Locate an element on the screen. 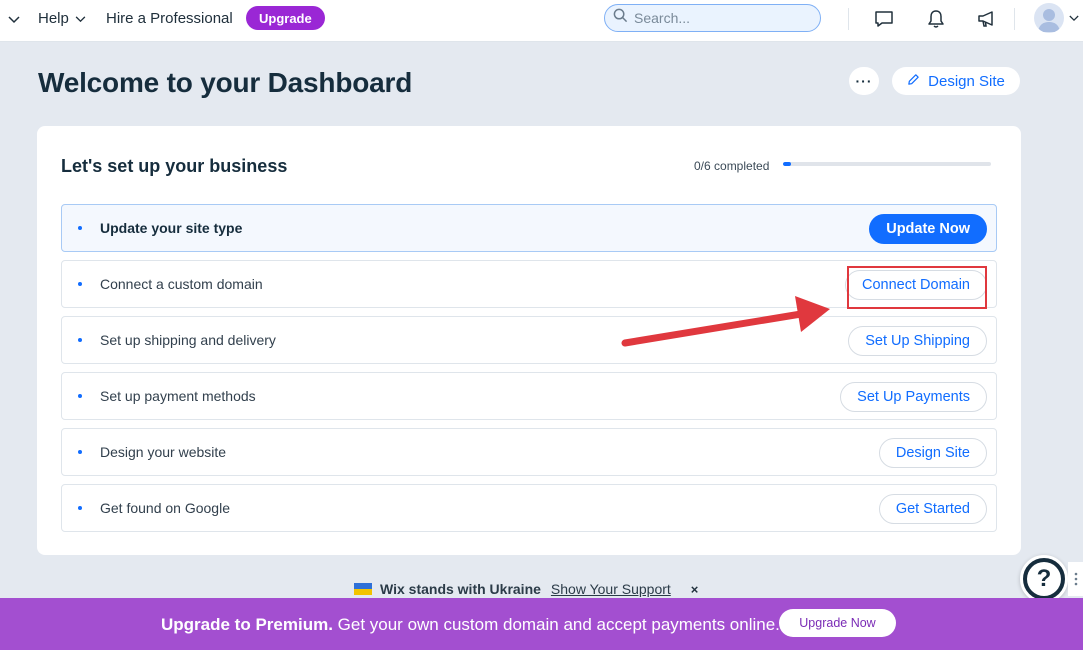 The image size is (1083, 650). set-up-payments-button: Set Up Payments is located at coordinates (913, 397).